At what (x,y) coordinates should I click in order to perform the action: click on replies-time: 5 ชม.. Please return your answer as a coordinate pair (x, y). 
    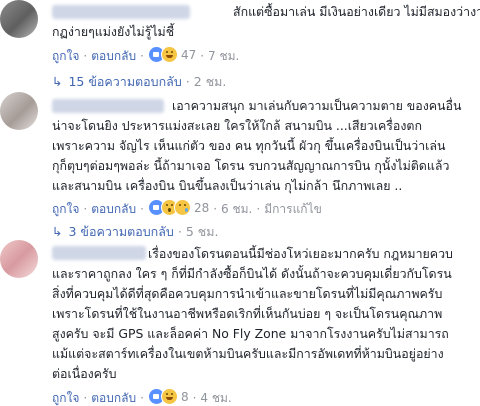
    Looking at the image, I should click on (202, 231).